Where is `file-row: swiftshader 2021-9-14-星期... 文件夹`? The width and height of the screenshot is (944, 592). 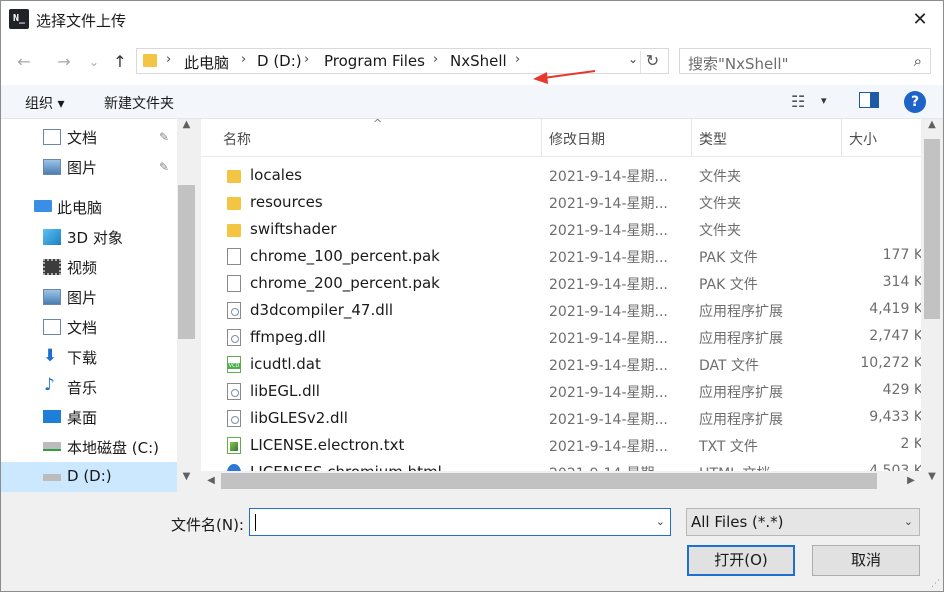
file-row: swiftshader 2021-9-14-星期... 文件夹 is located at coordinates (561, 229).